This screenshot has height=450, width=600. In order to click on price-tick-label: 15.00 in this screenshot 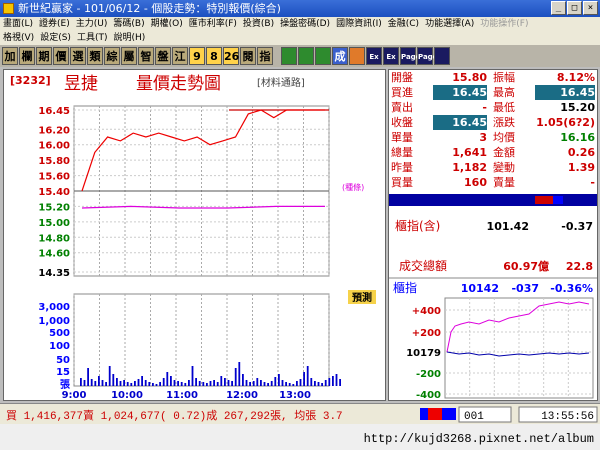, I will do `click(54, 223)`.